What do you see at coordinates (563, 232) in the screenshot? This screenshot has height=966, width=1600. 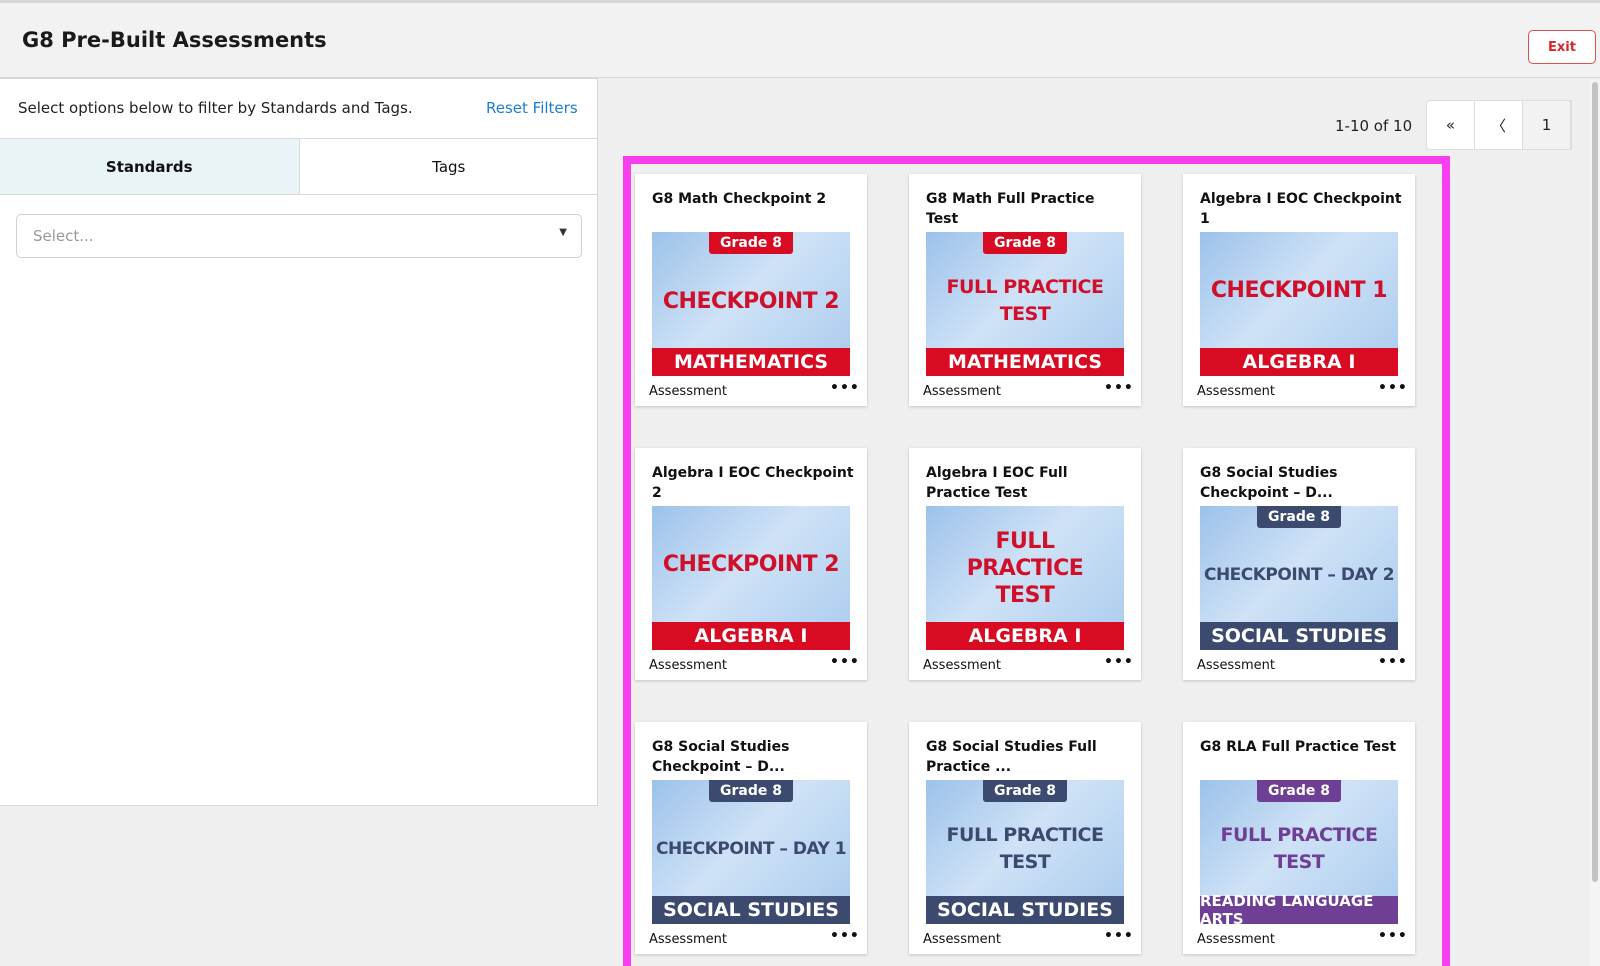 I see `caret-down-icon: ▼` at bounding box center [563, 232].